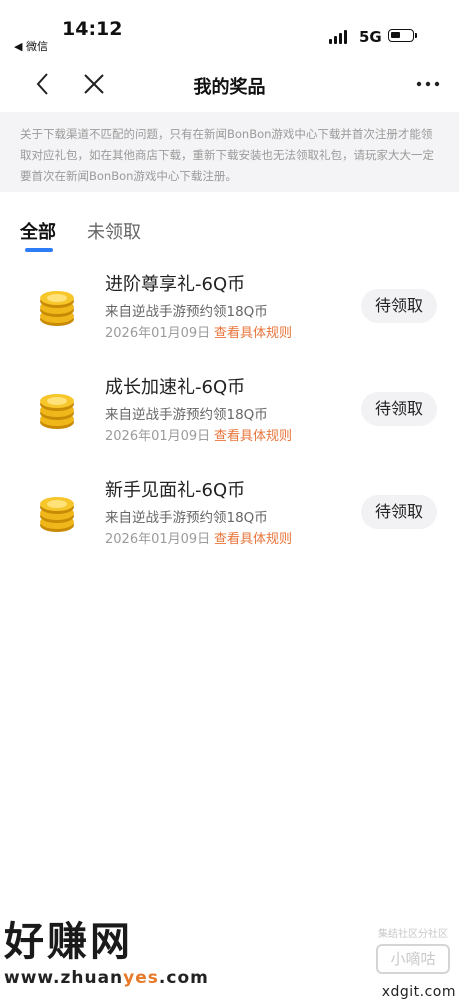  I want to click on tab-bar: 全部 未领取, so click(229, 236).